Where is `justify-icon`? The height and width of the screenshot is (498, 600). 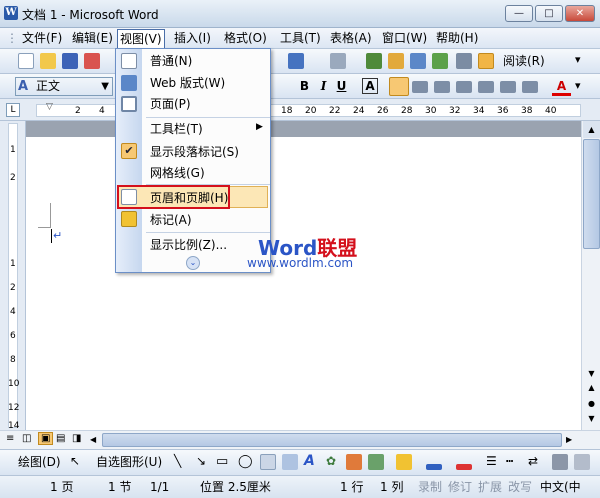
justify-icon is located at coordinates (464, 87).